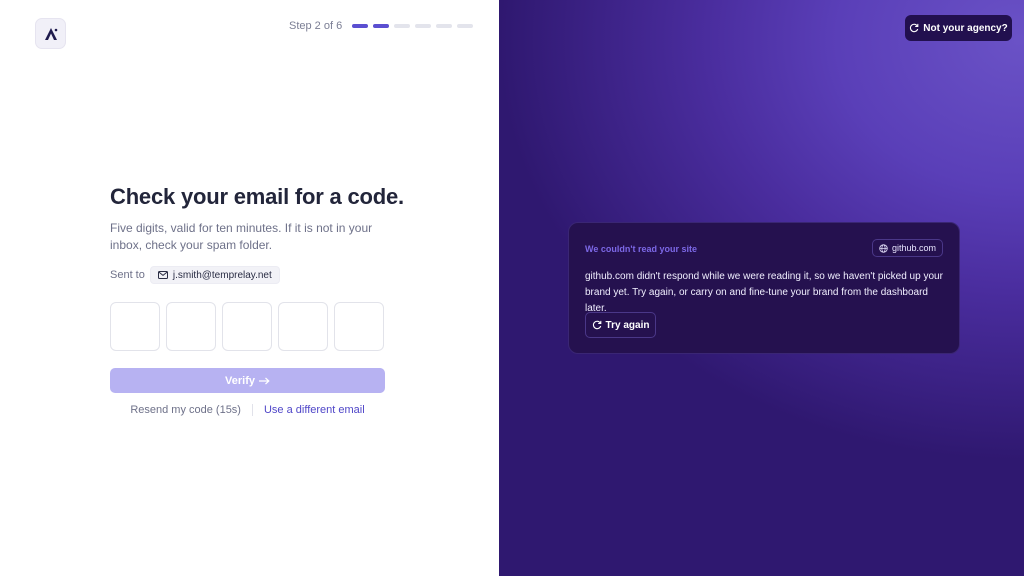 The image size is (1024, 576). What do you see at coordinates (240, 380) in the screenshot?
I see `verify-button-label: Verify` at bounding box center [240, 380].